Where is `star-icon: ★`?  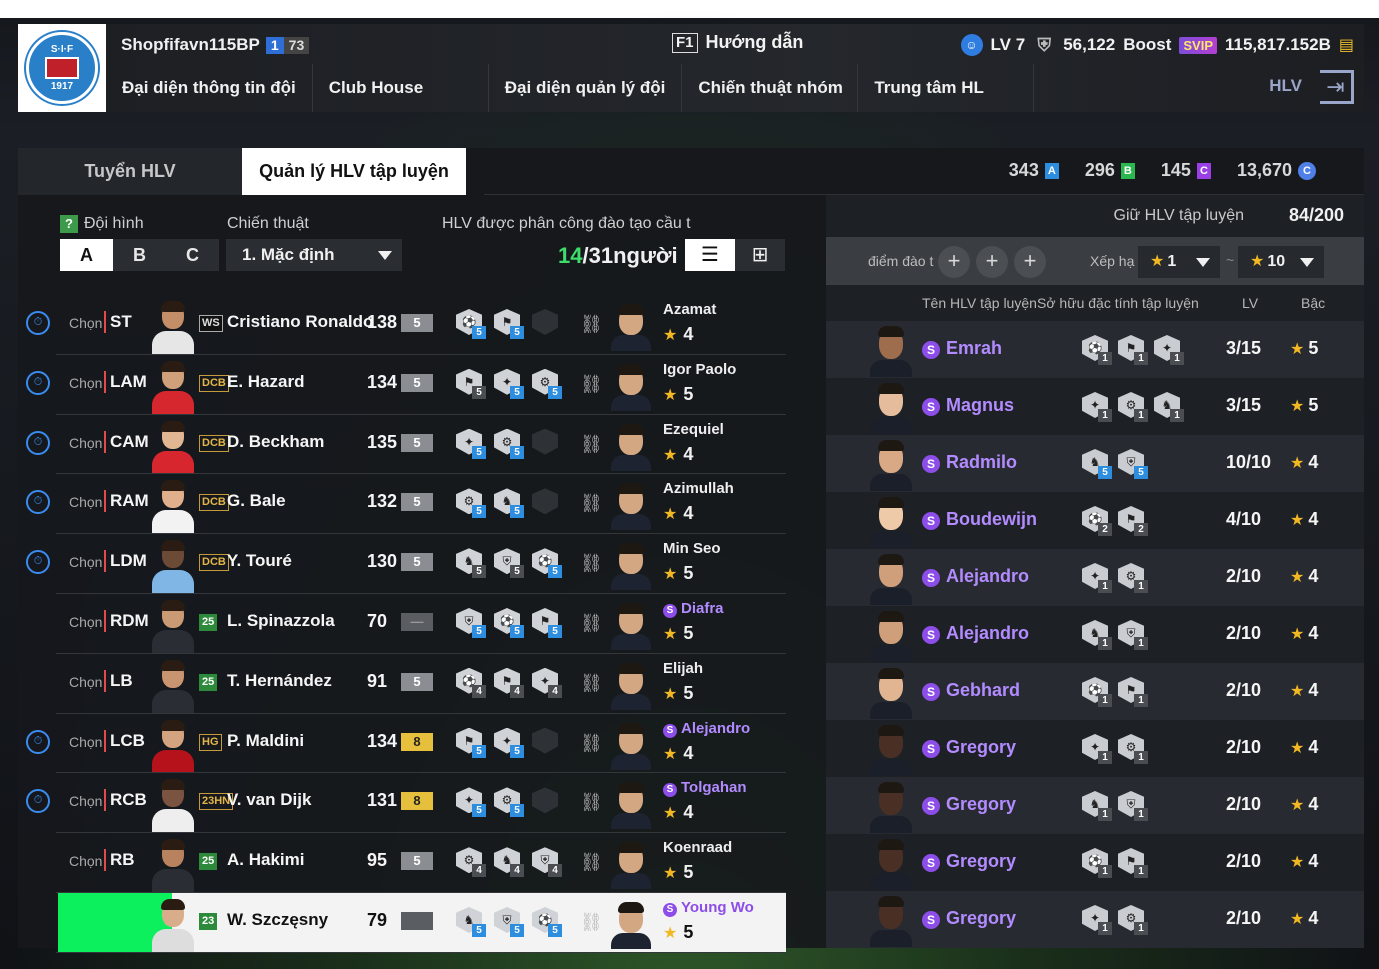
star-icon: ★ is located at coordinates (670, 754).